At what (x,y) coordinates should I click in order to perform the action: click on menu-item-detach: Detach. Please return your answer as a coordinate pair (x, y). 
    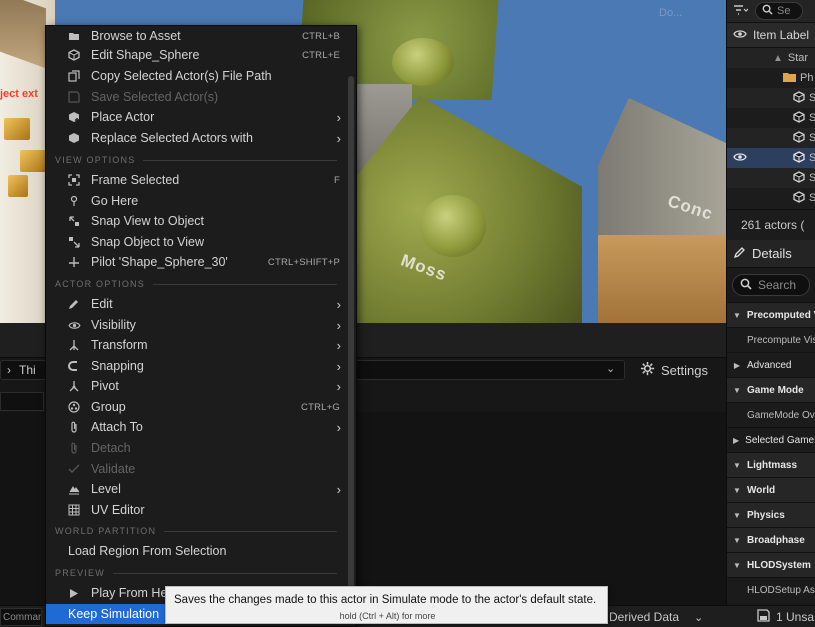
    Looking at the image, I should click on (201, 448).